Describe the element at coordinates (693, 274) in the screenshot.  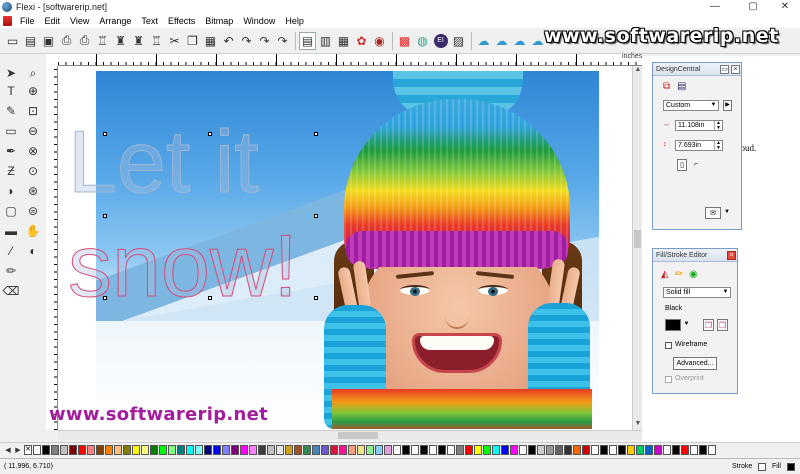
I see `effect-icon: ◉` at that location.